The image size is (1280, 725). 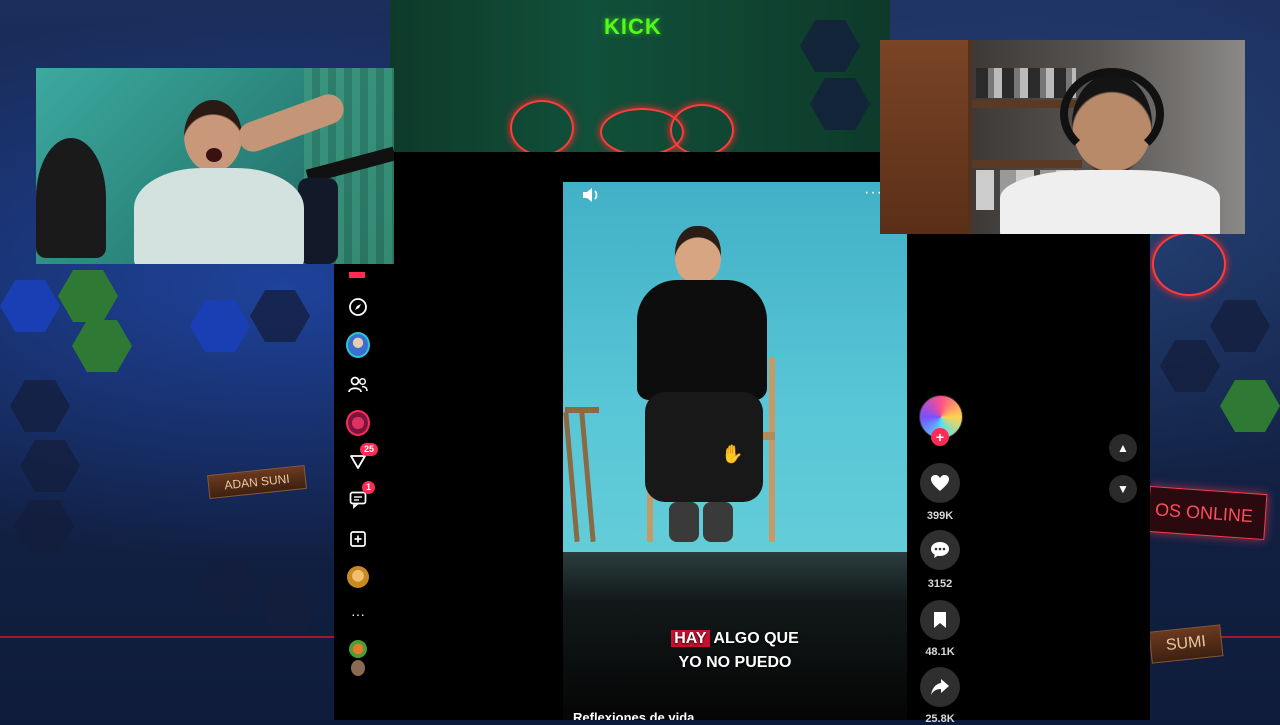 I want to click on share-button, so click(x=940, y=687).